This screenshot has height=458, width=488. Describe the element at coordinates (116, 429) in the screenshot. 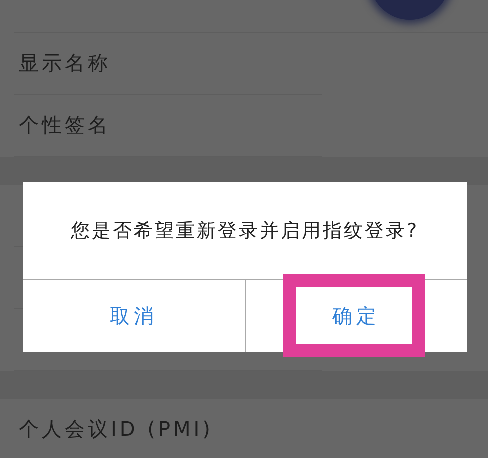

I see `setting-label: 个人会议ID (PMI)` at that location.